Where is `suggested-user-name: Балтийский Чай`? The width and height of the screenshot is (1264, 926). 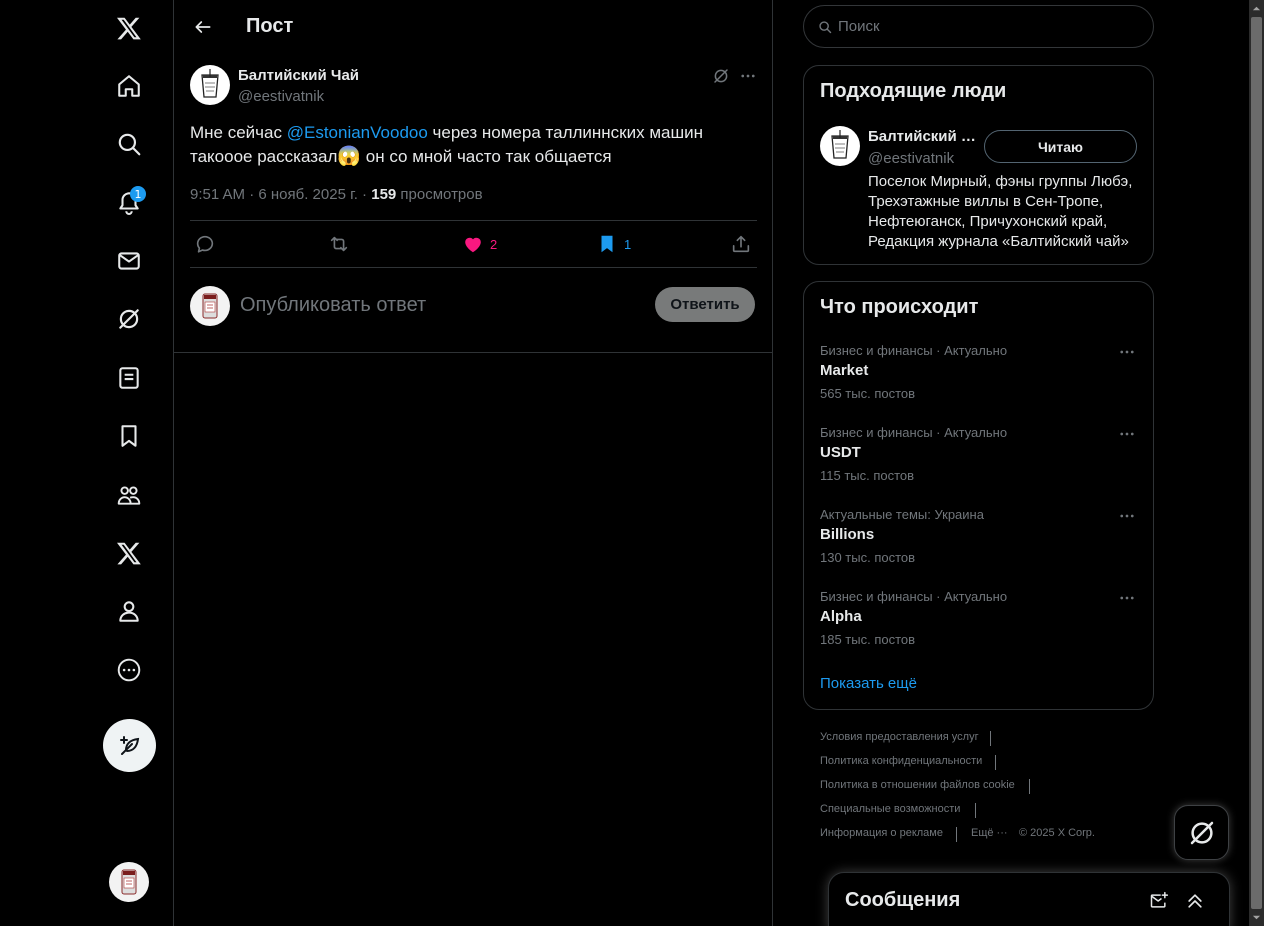
suggested-user-name: Балтийский Чай is located at coordinates (922, 136).